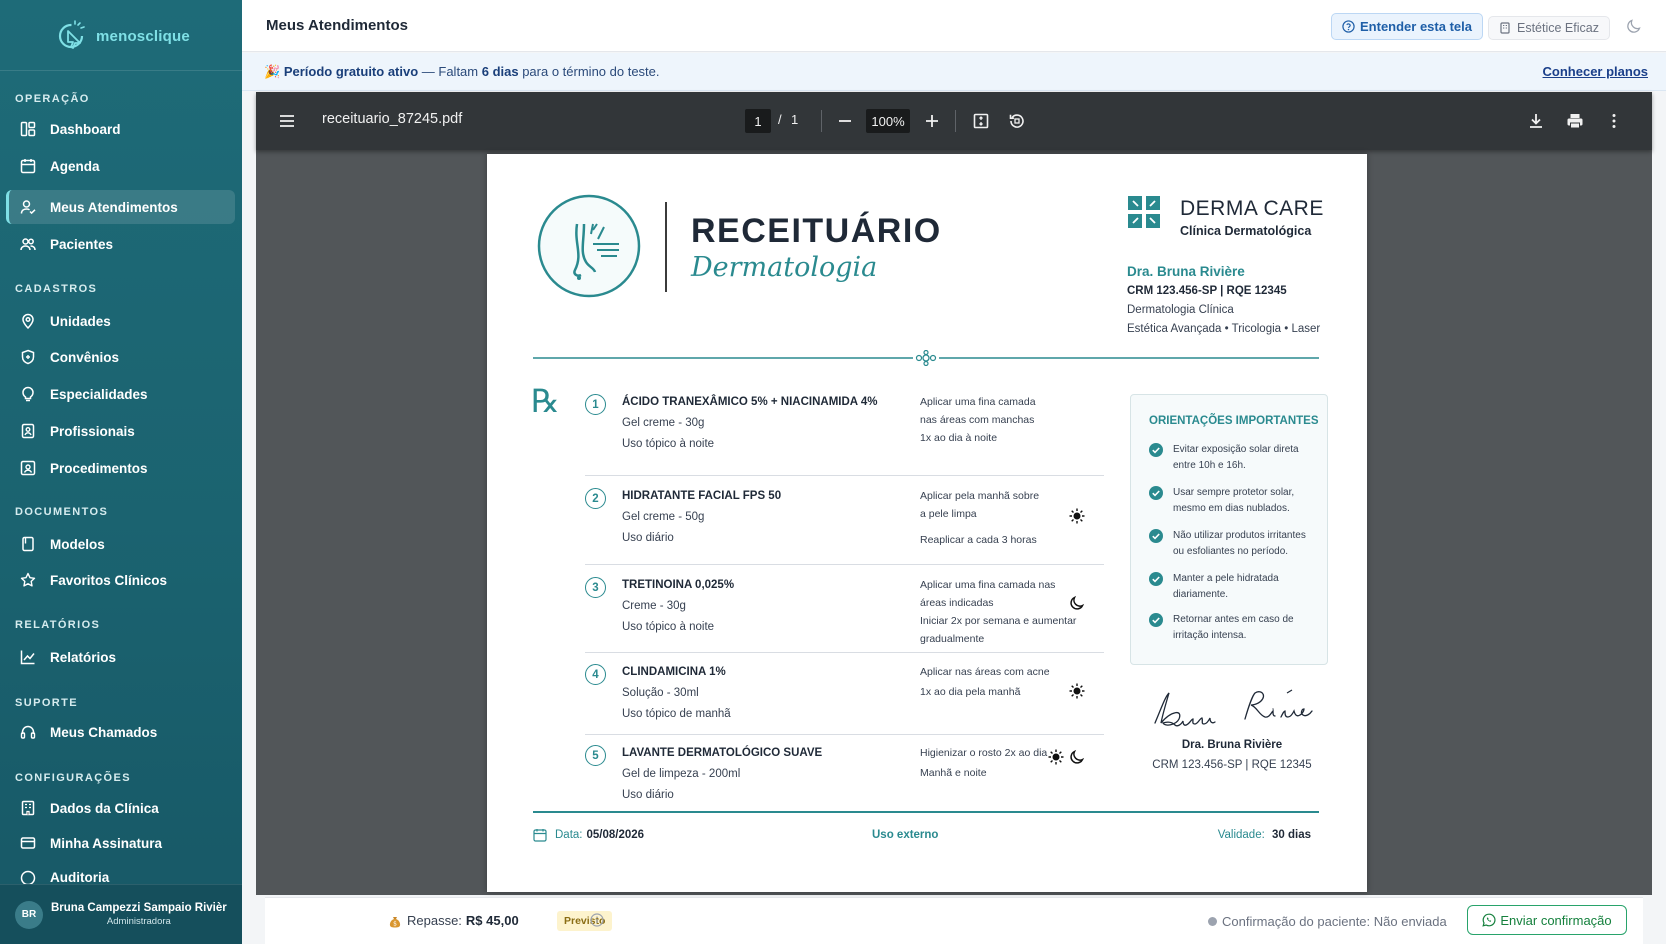  I want to click on document-icon, so click(28, 544).